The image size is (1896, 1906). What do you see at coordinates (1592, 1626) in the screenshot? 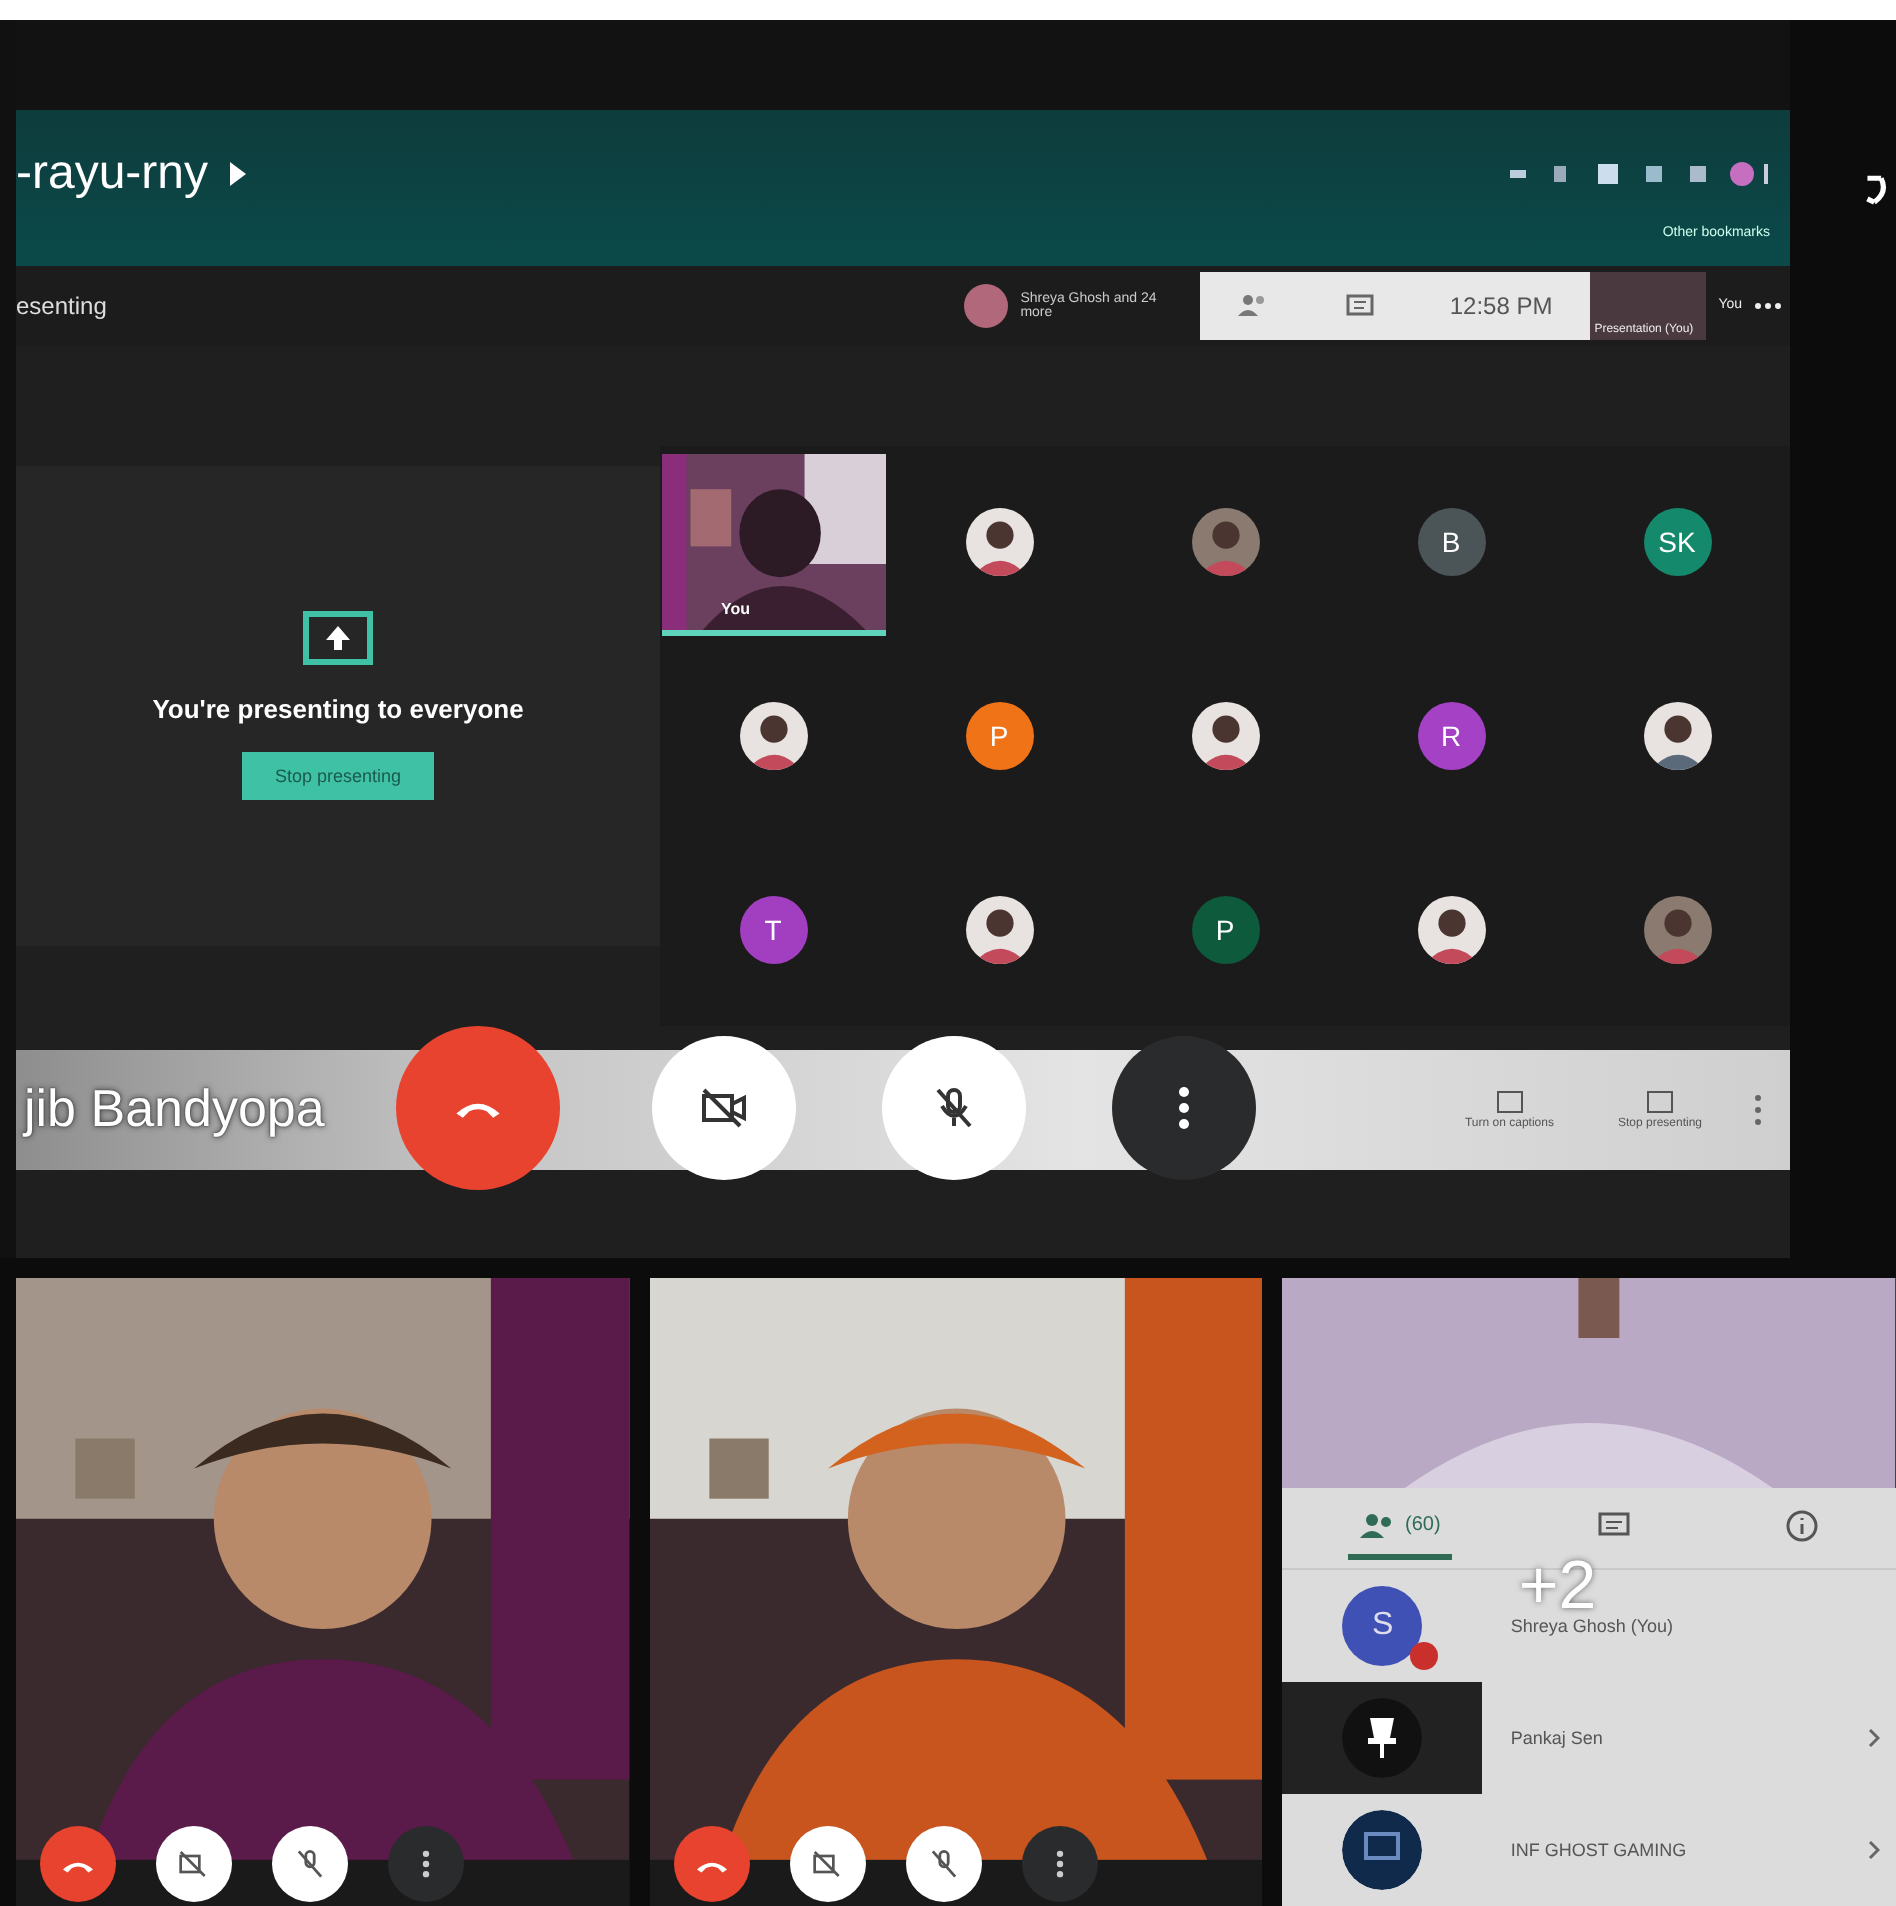
I see `participant-name: Shreya Ghosh (You)` at bounding box center [1592, 1626].